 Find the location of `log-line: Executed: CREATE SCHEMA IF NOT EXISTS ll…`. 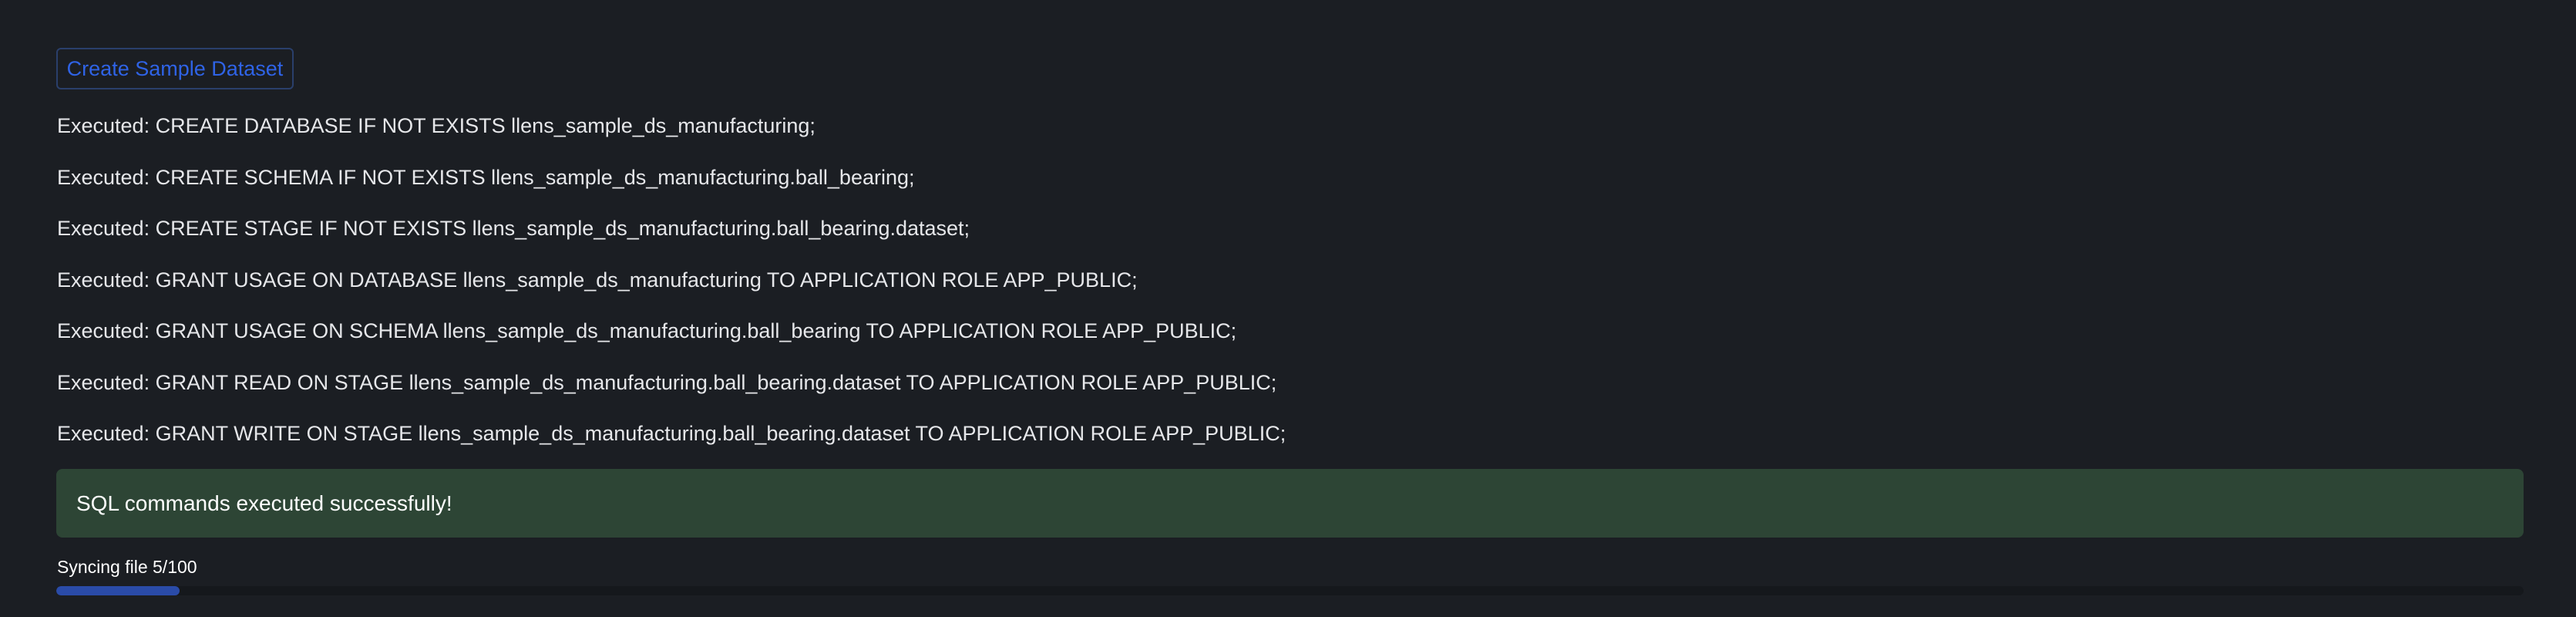

log-line: Executed: CREATE SCHEMA IF NOT EXISTS ll… is located at coordinates (486, 177).